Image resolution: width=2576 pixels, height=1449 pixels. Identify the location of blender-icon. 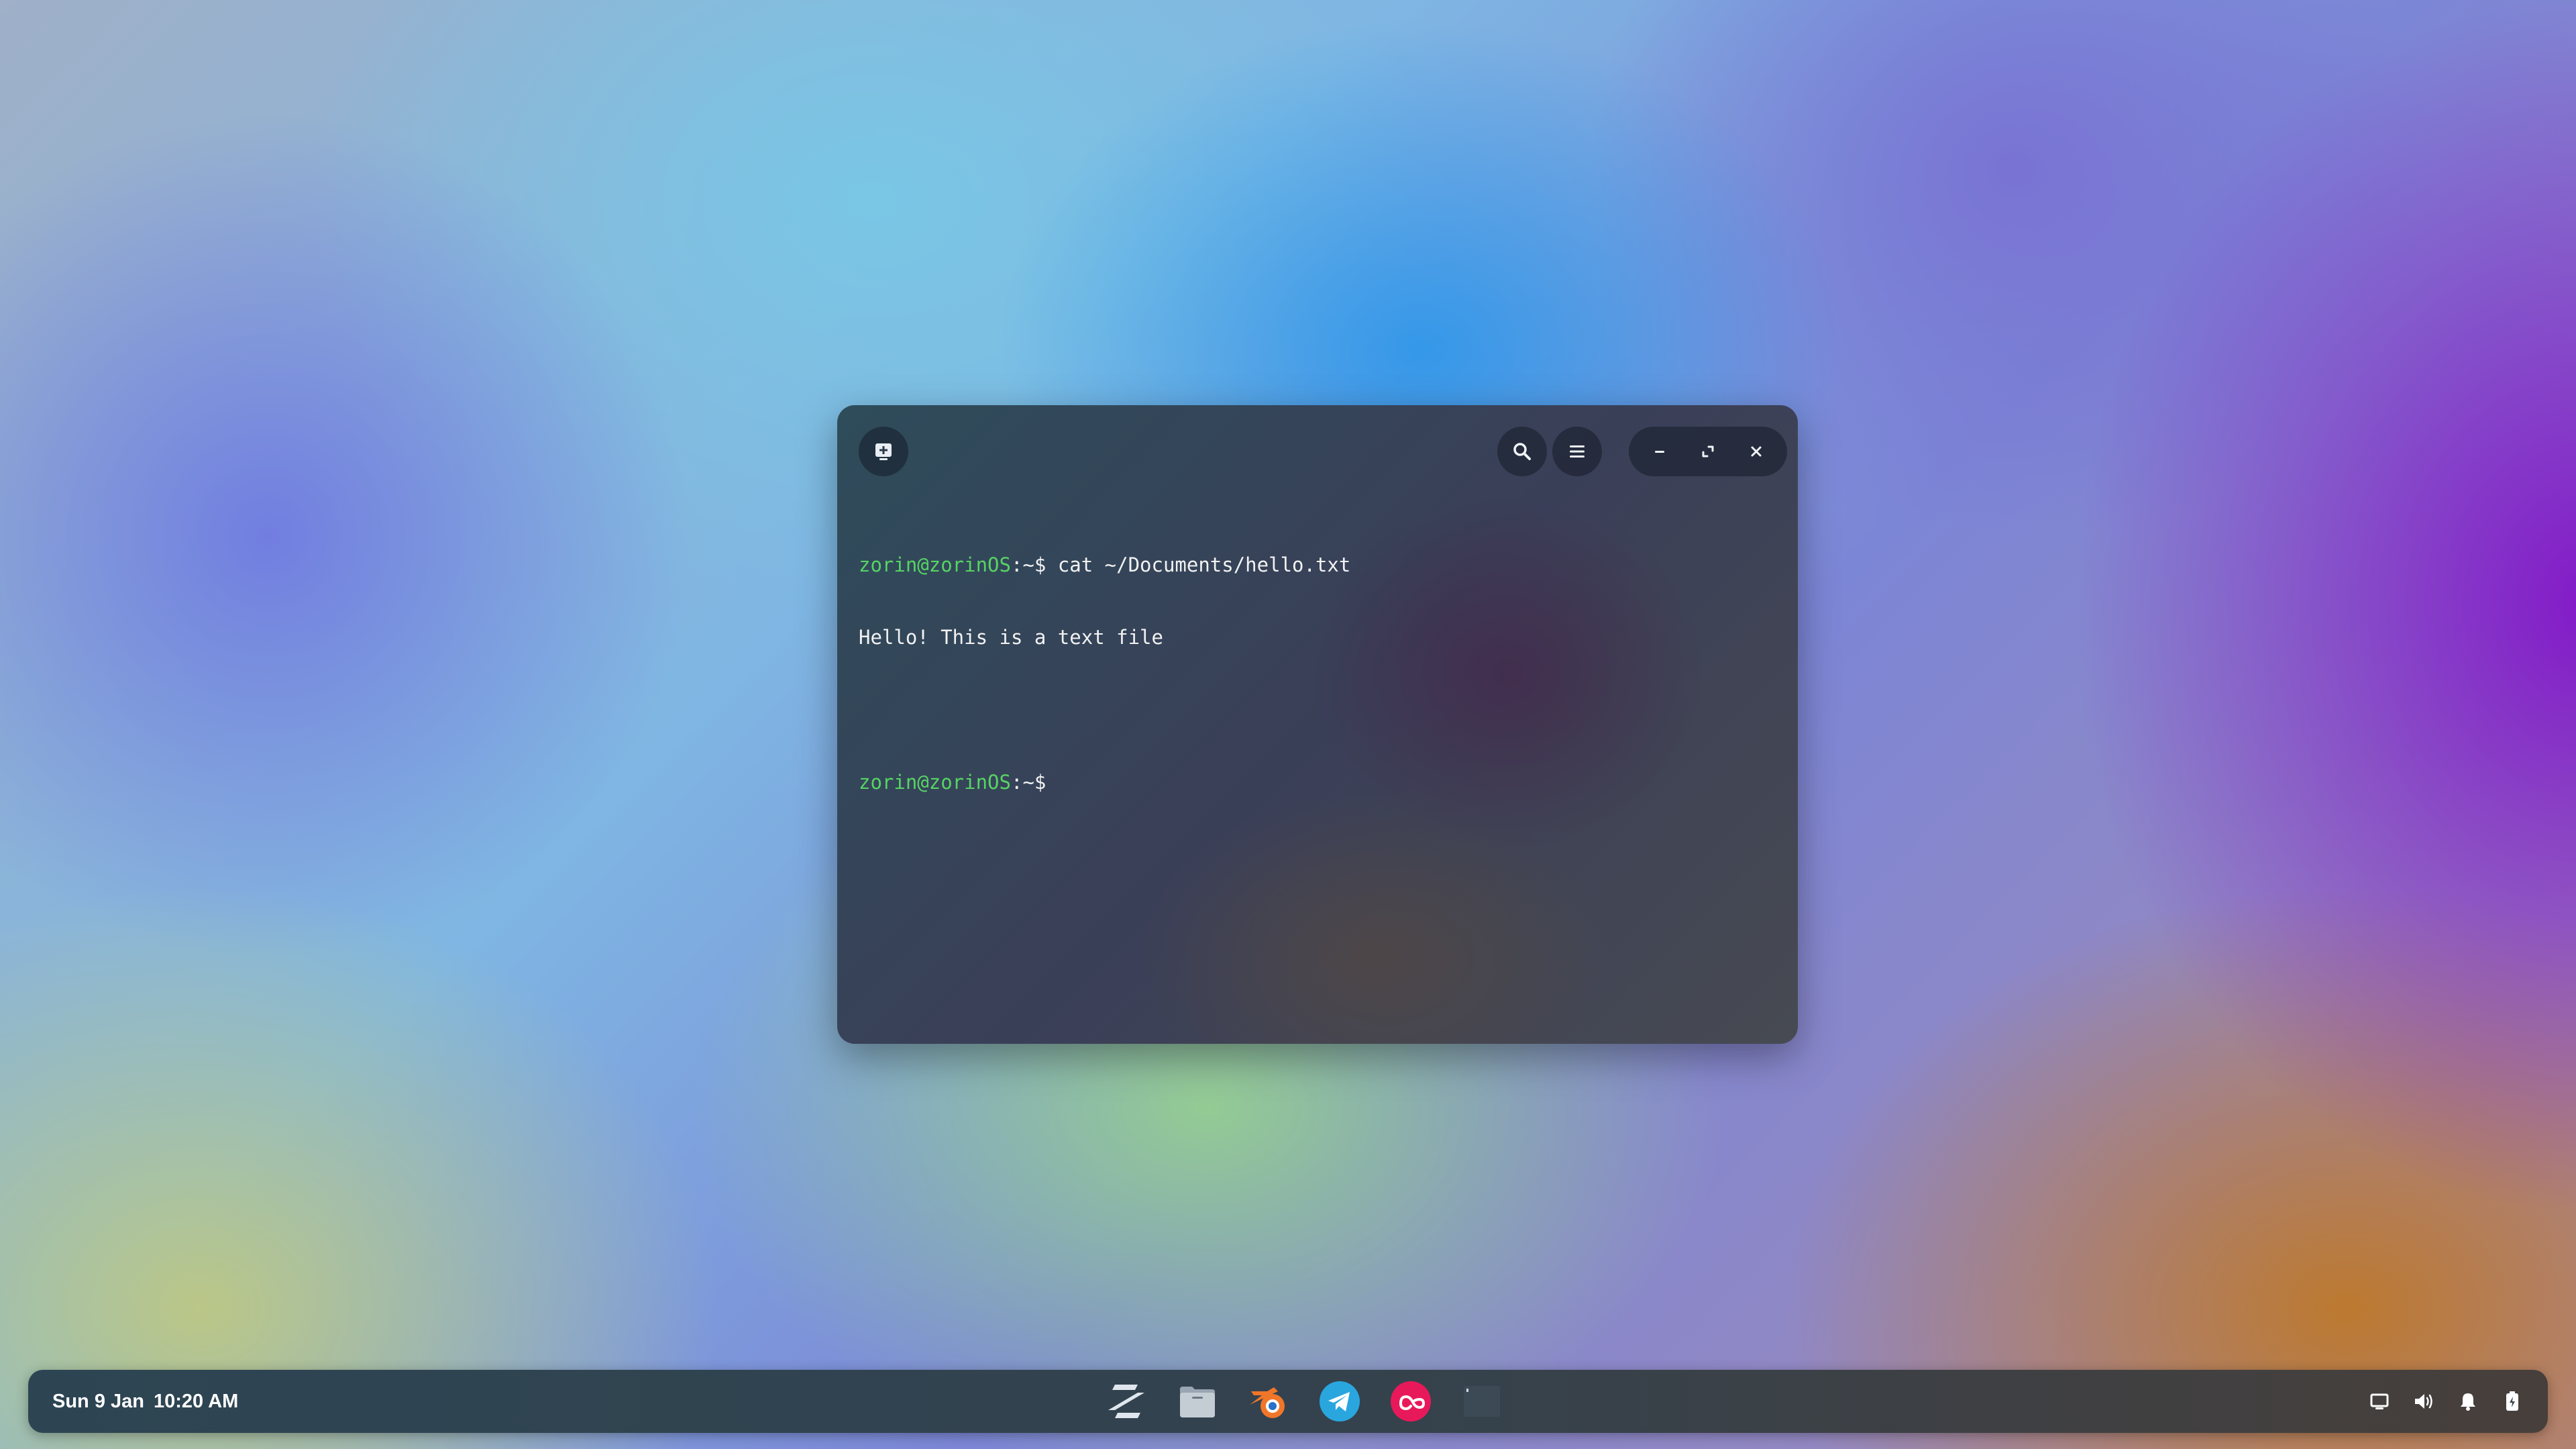
(1267, 1402).